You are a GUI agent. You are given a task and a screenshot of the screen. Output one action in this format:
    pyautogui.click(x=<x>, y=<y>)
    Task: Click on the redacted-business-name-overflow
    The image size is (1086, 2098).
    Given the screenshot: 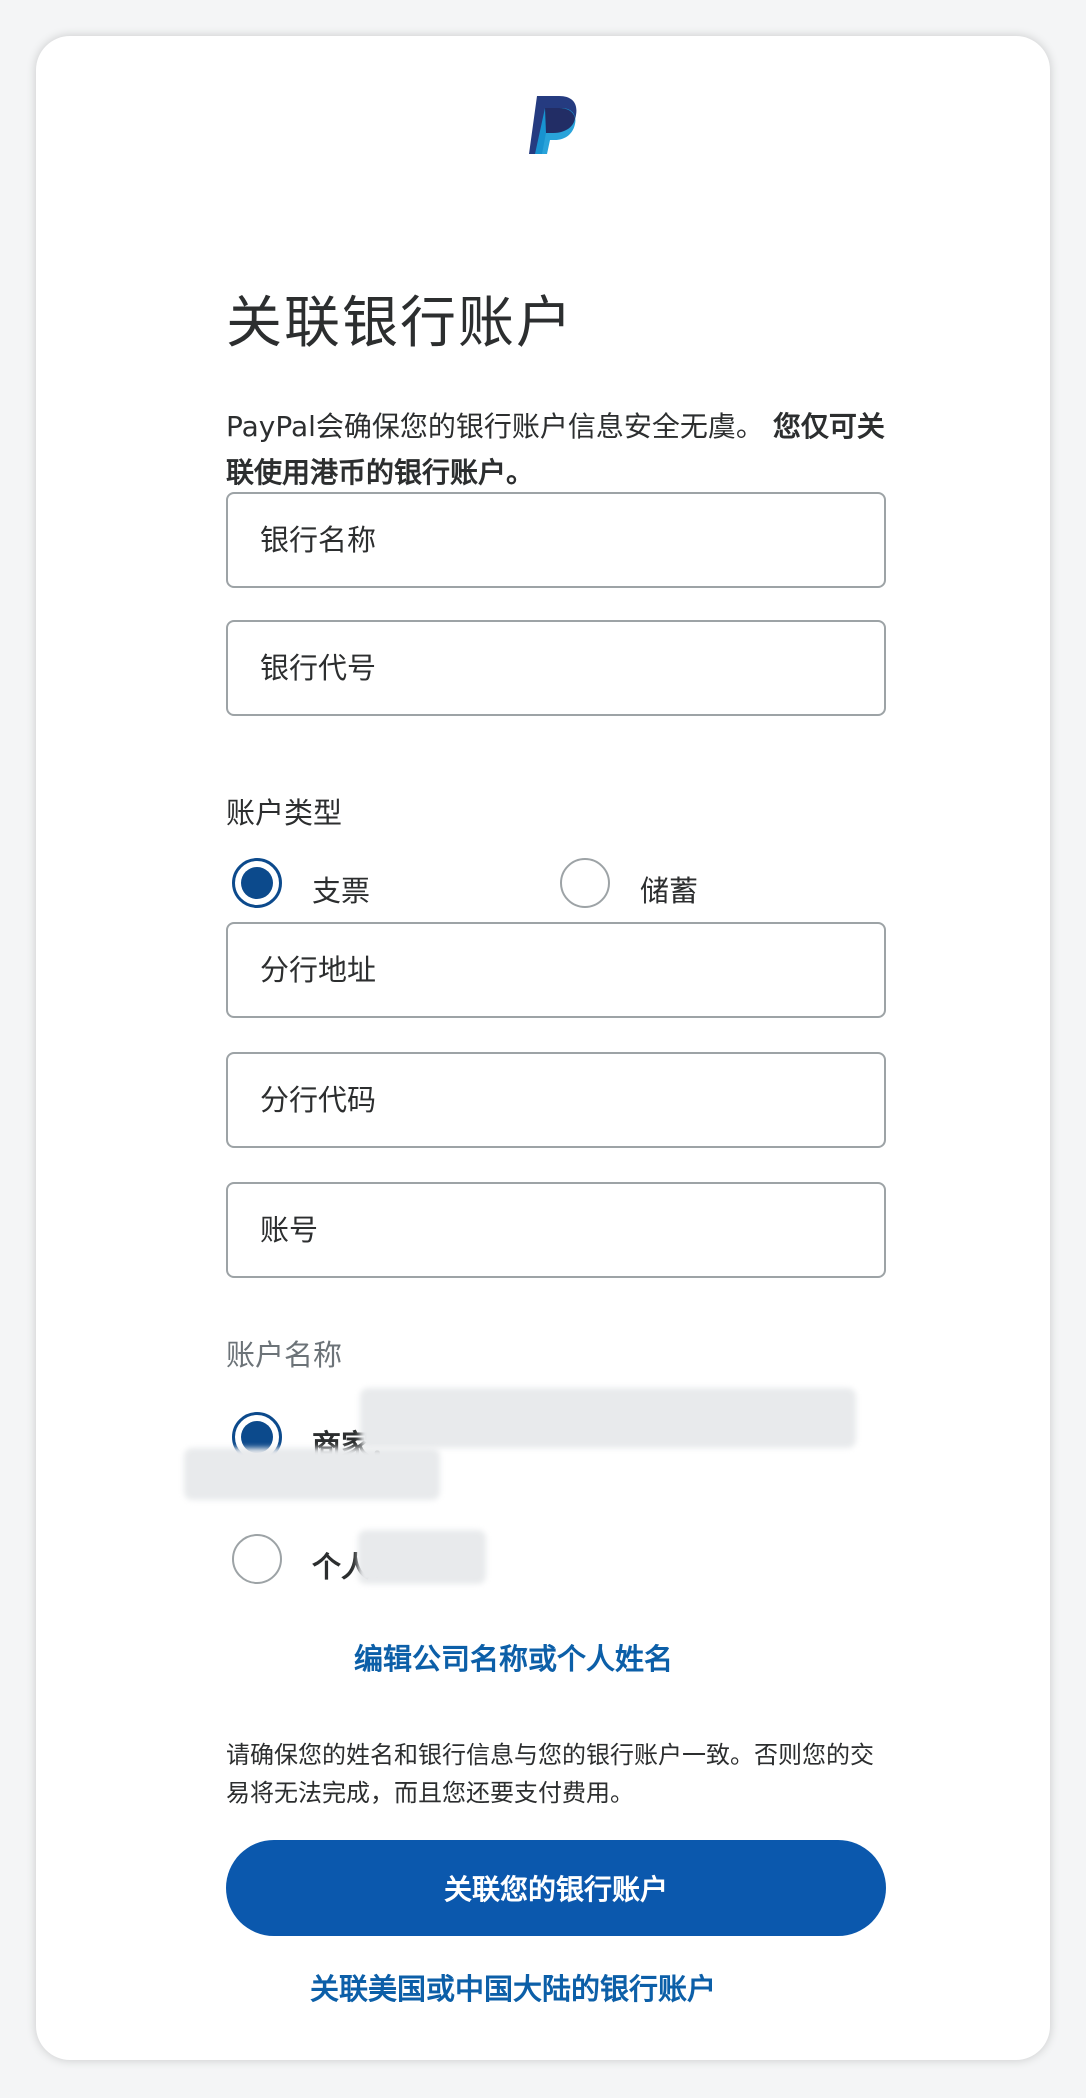 What is the action you would take?
    pyautogui.click(x=312, y=1474)
    